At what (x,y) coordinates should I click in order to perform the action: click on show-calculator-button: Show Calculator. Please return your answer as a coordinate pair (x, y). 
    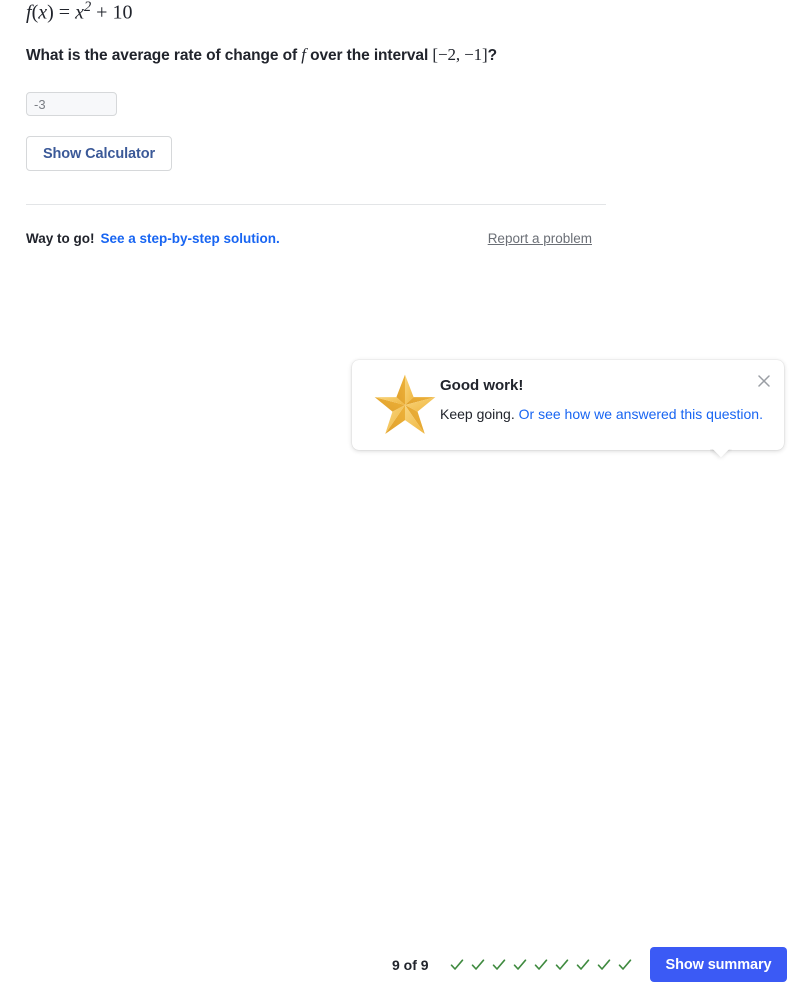
    Looking at the image, I should click on (99, 153).